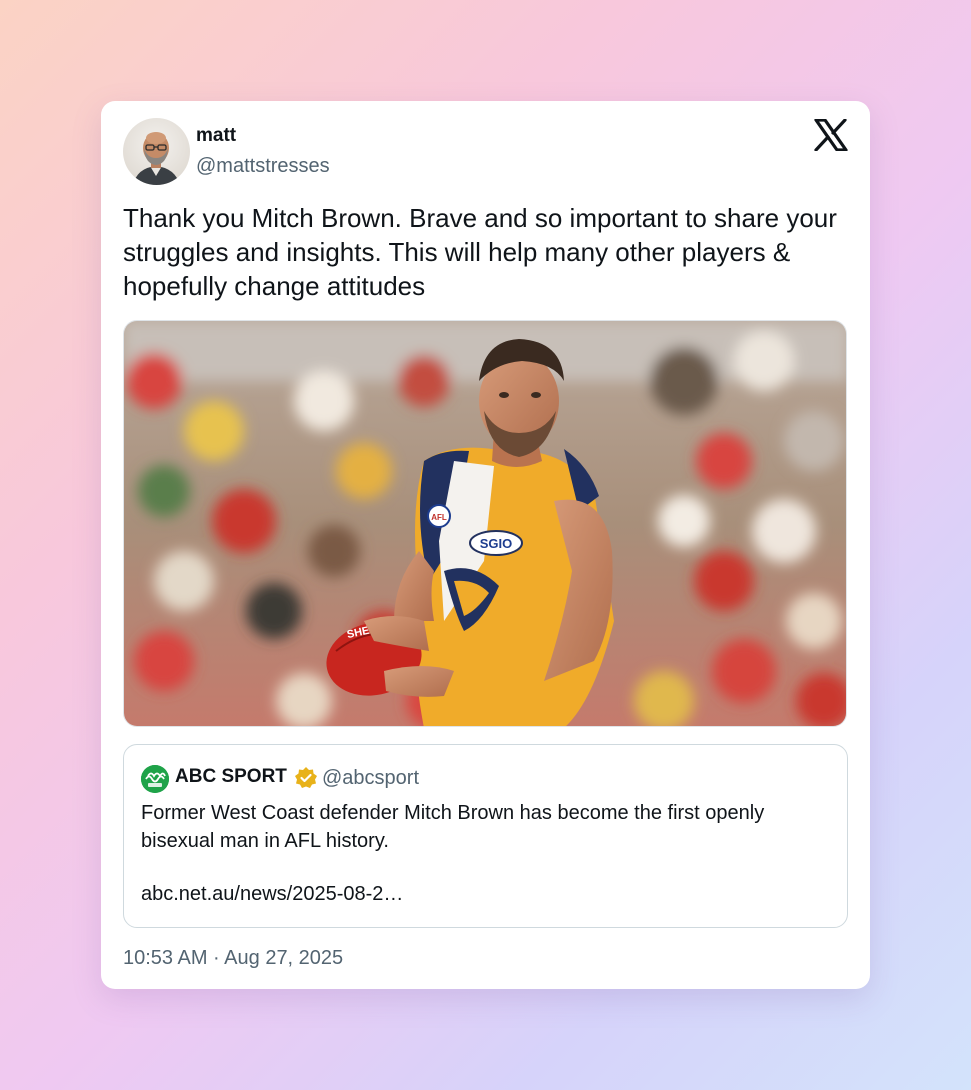  Describe the element at coordinates (233, 958) in the screenshot. I see `tweet-timestamp: 10:53 AM · Aug 27, 2025` at that location.